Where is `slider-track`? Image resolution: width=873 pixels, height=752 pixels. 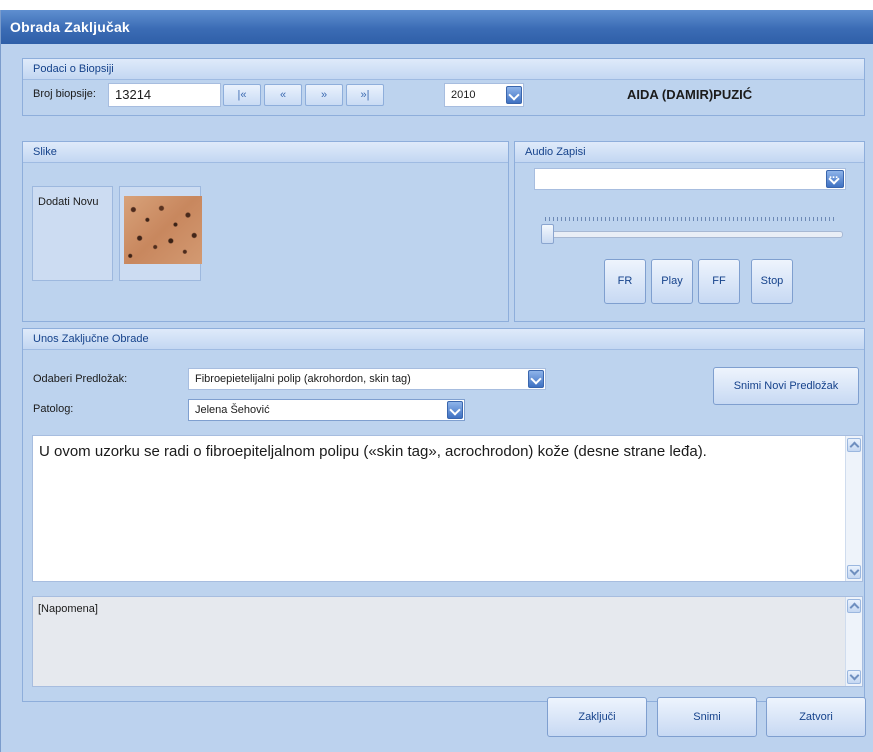 slider-track is located at coordinates (692, 234).